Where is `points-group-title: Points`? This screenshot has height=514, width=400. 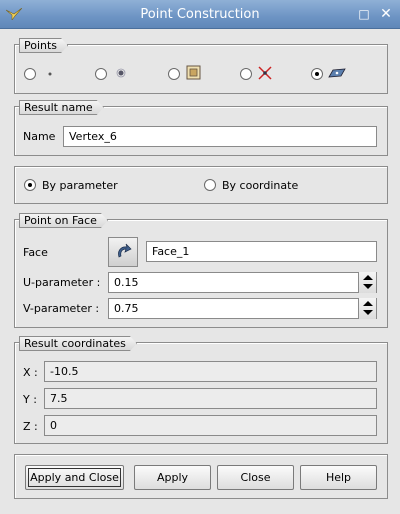 points-group-title: Points is located at coordinates (43, 45).